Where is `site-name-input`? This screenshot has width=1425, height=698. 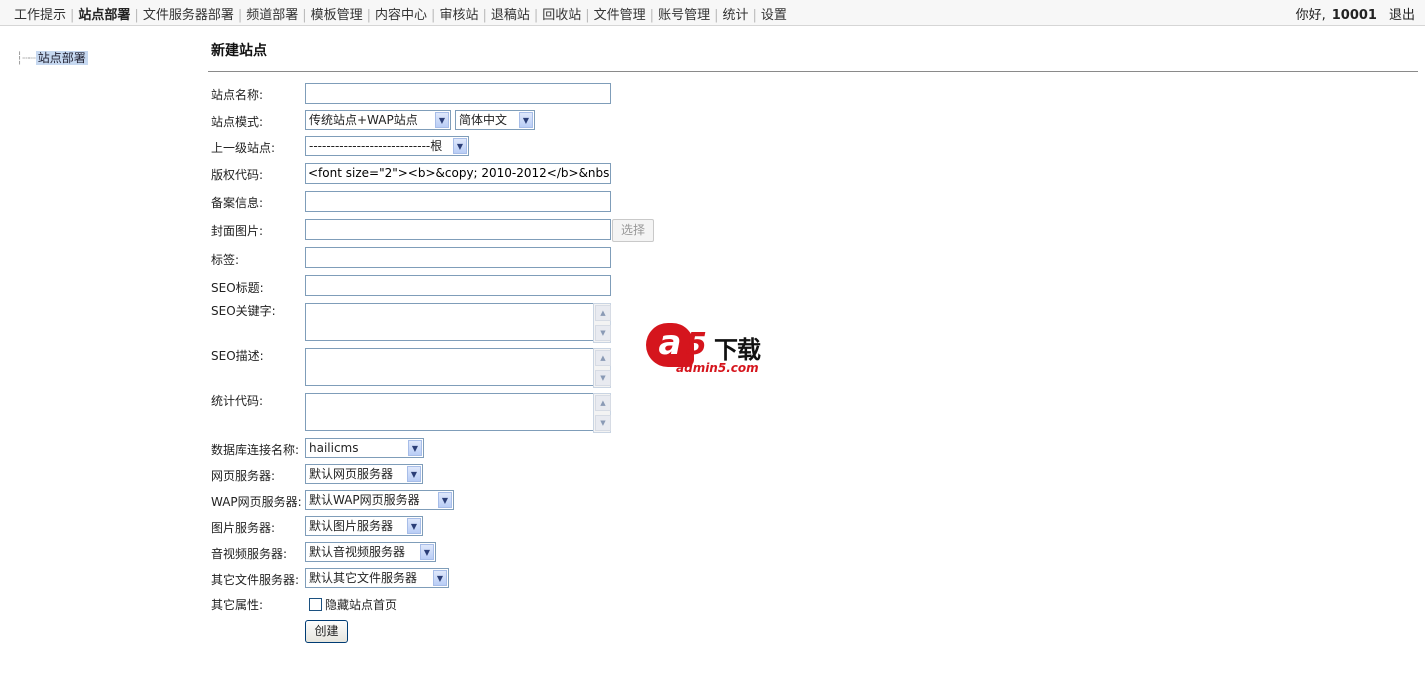 site-name-input is located at coordinates (458, 93).